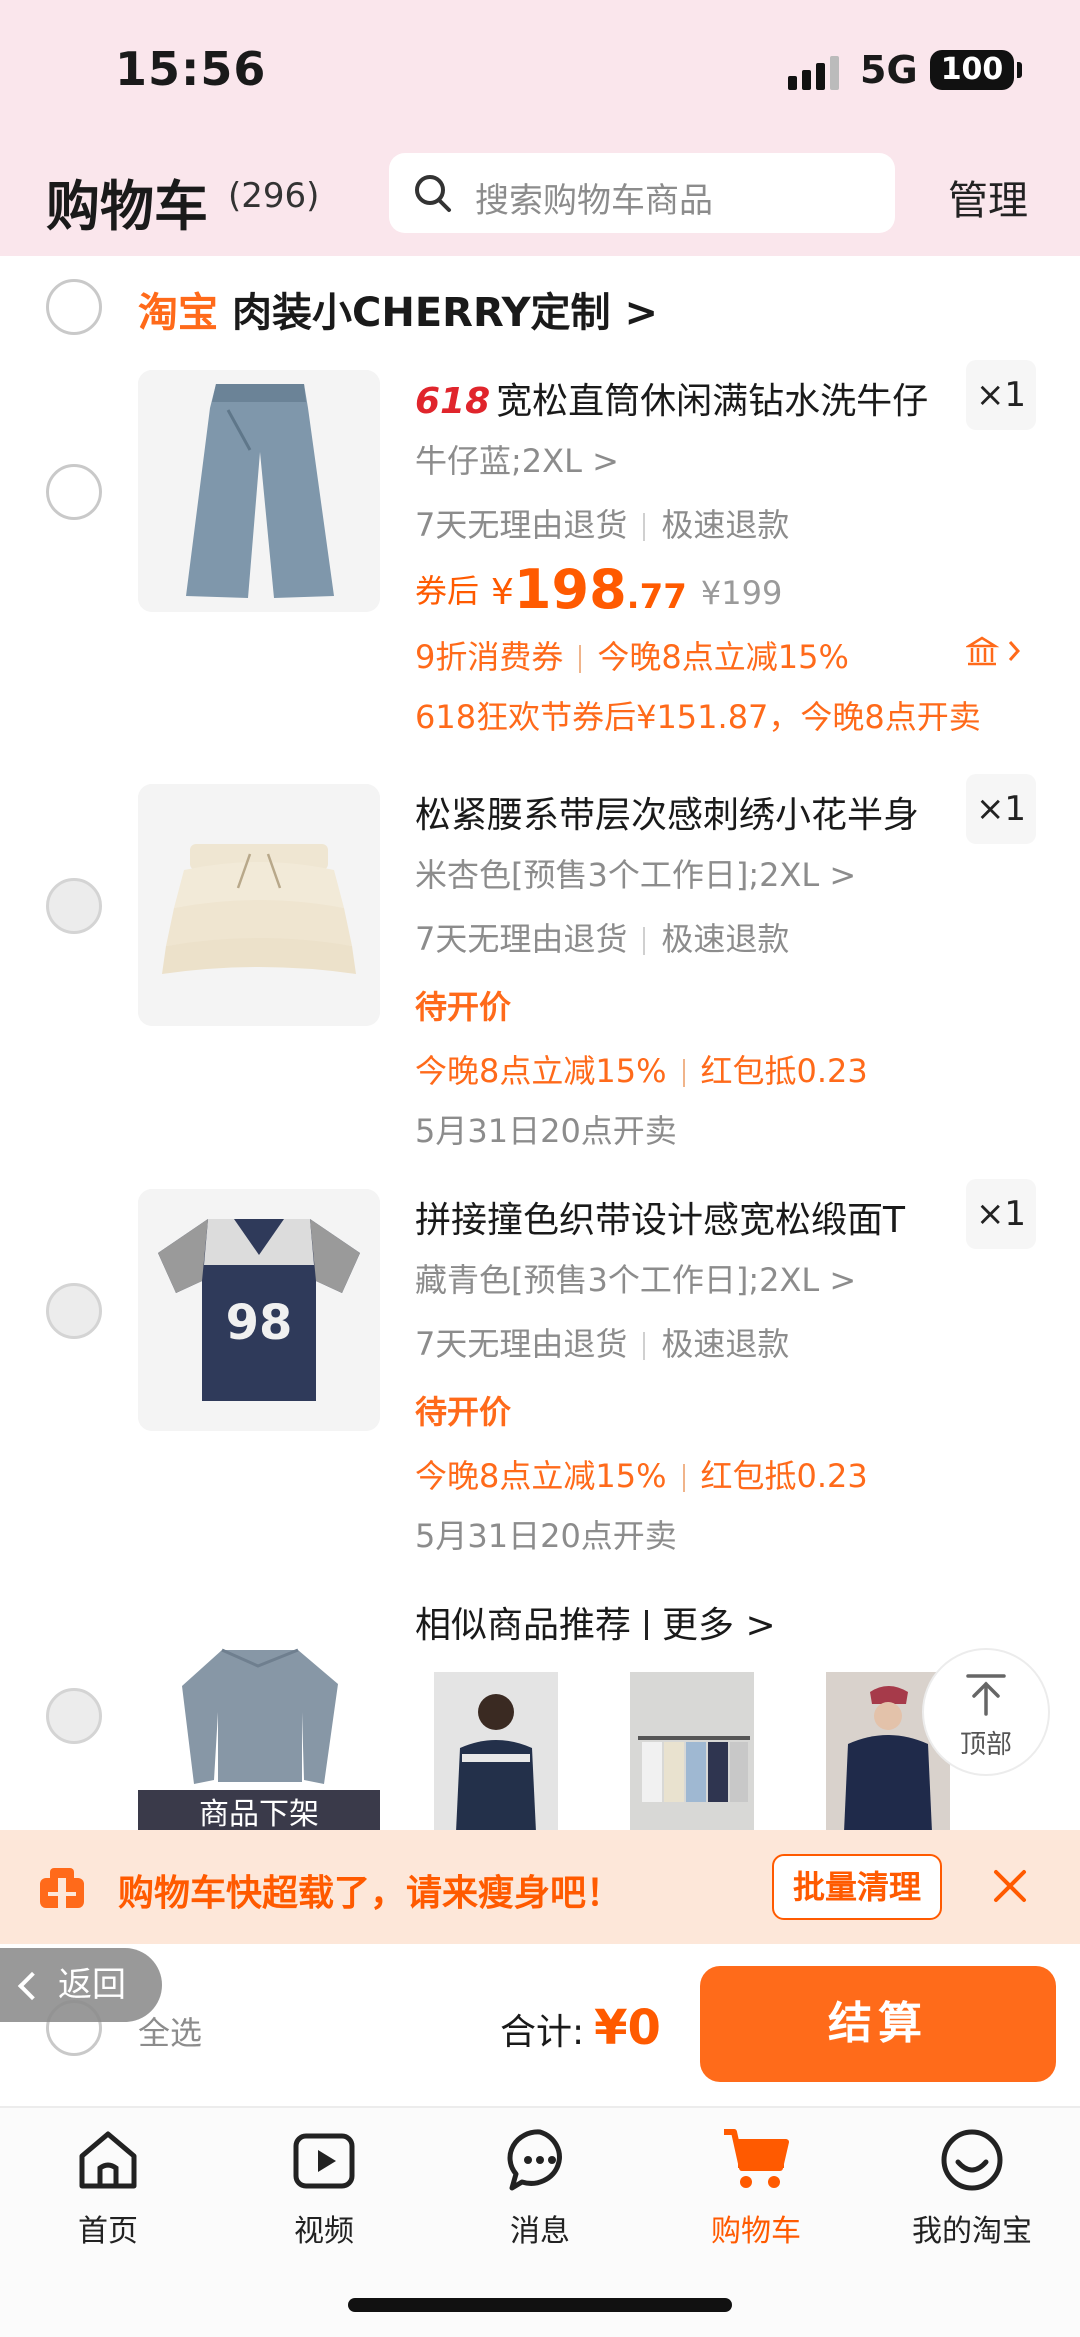 Image resolution: width=1080 pixels, height=2337 pixels. What do you see at coordinates (641, 313) in the screenshot?
I see `chevron-right-icon: >` at bounding box center [641, 313].